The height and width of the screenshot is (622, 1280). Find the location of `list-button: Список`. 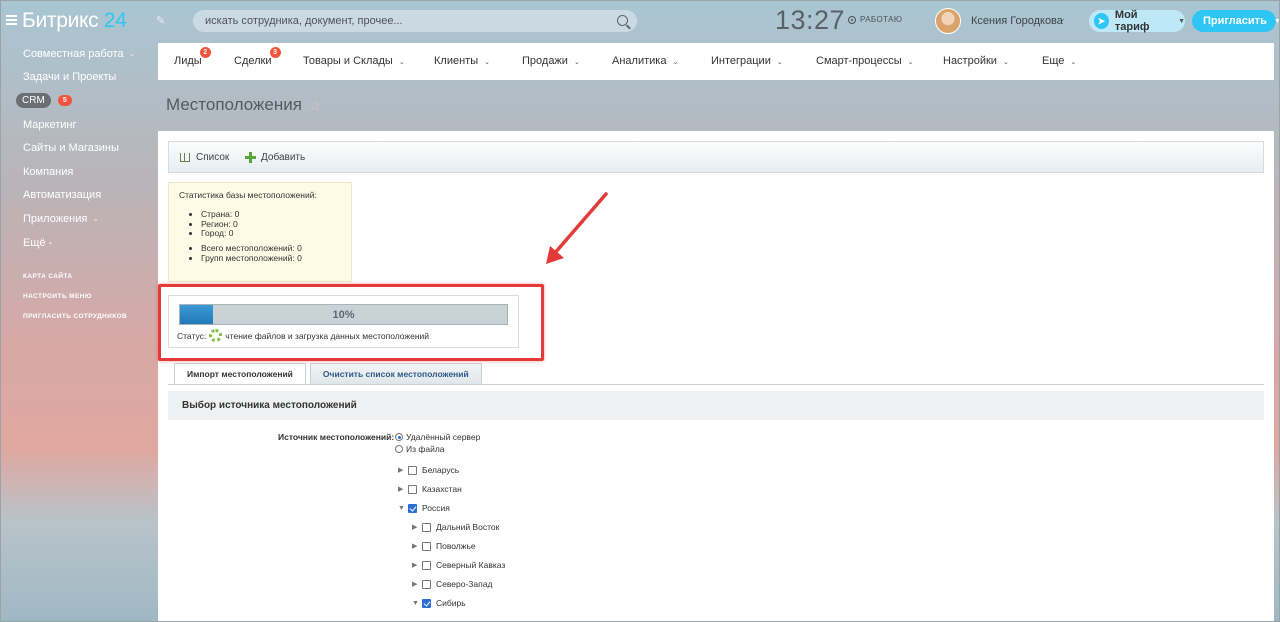

list-button: Список is located at coordinates (204, 157).